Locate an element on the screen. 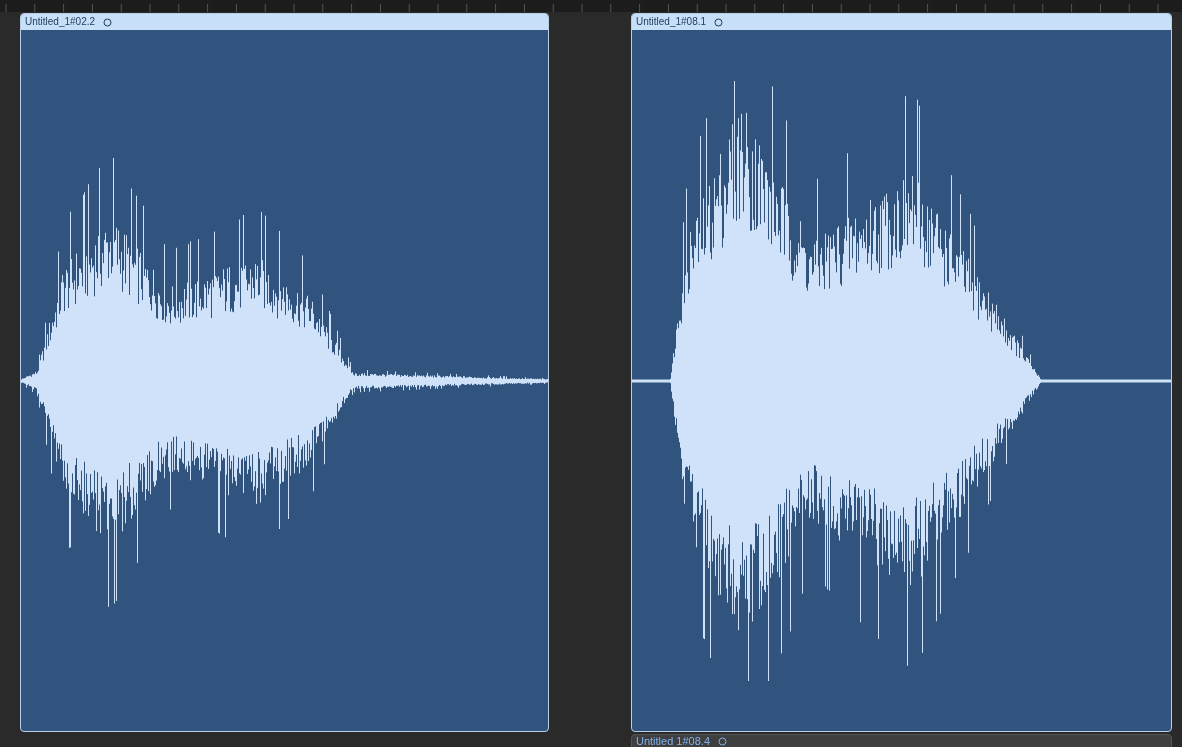  region-title: Untitled 1#08.4 is located at coordinates (673, 741).